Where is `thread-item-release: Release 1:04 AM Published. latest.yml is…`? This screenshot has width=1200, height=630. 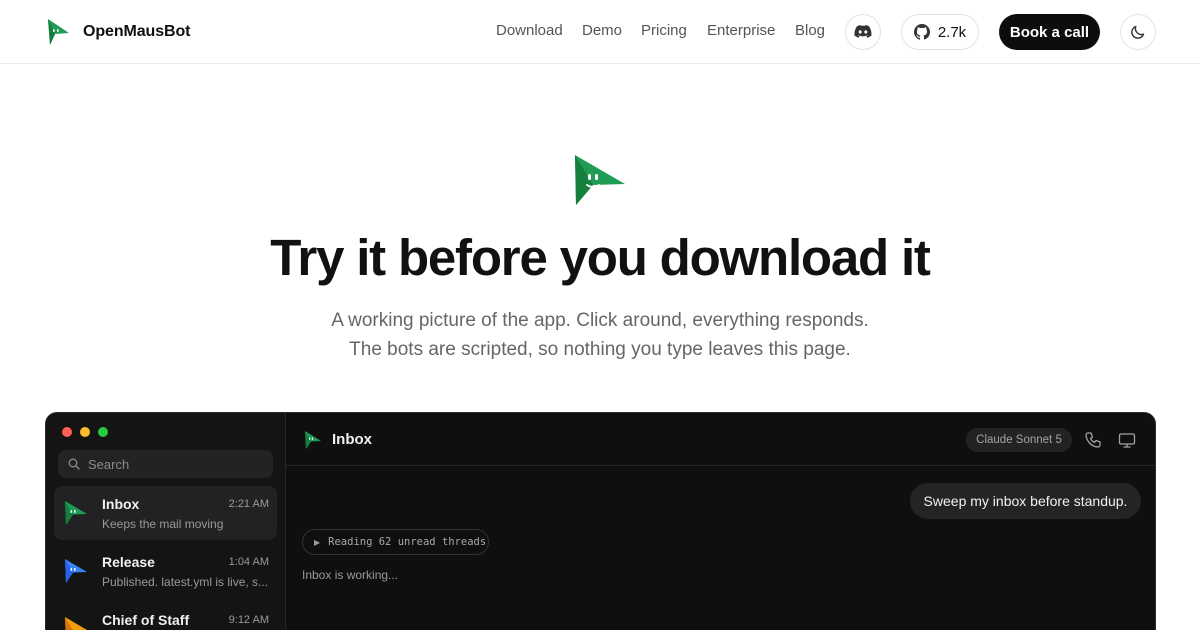
thread-item-release: Release 1:04 AM Published. latest.yml is… is located at coordinates (165, 571).